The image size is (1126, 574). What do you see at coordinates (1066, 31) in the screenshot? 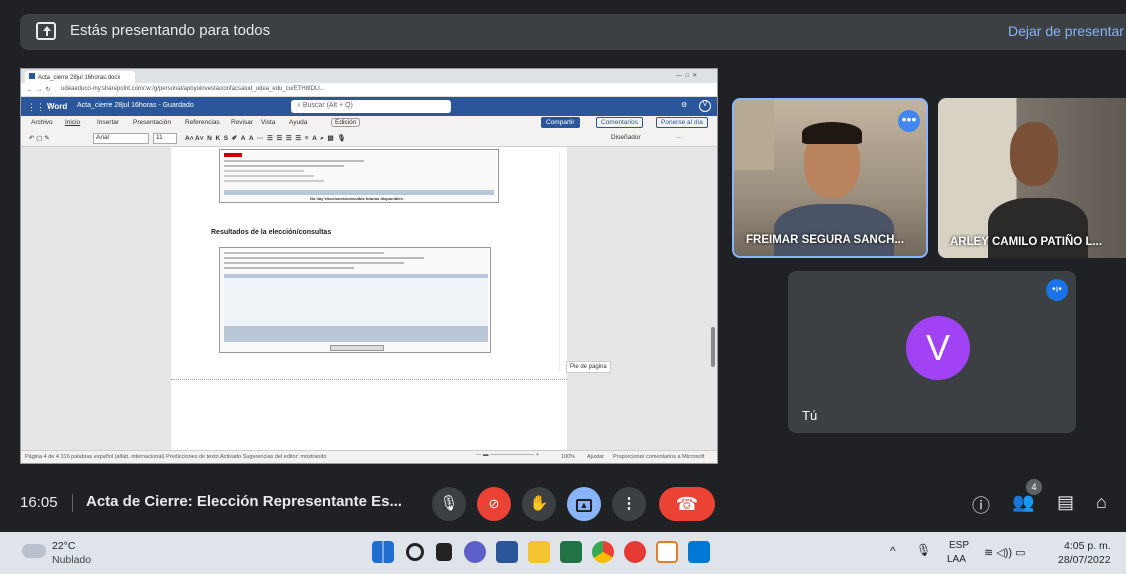
I see `stop-presenting-button: Dejar de presentar` at bounding box center [1066, 31].